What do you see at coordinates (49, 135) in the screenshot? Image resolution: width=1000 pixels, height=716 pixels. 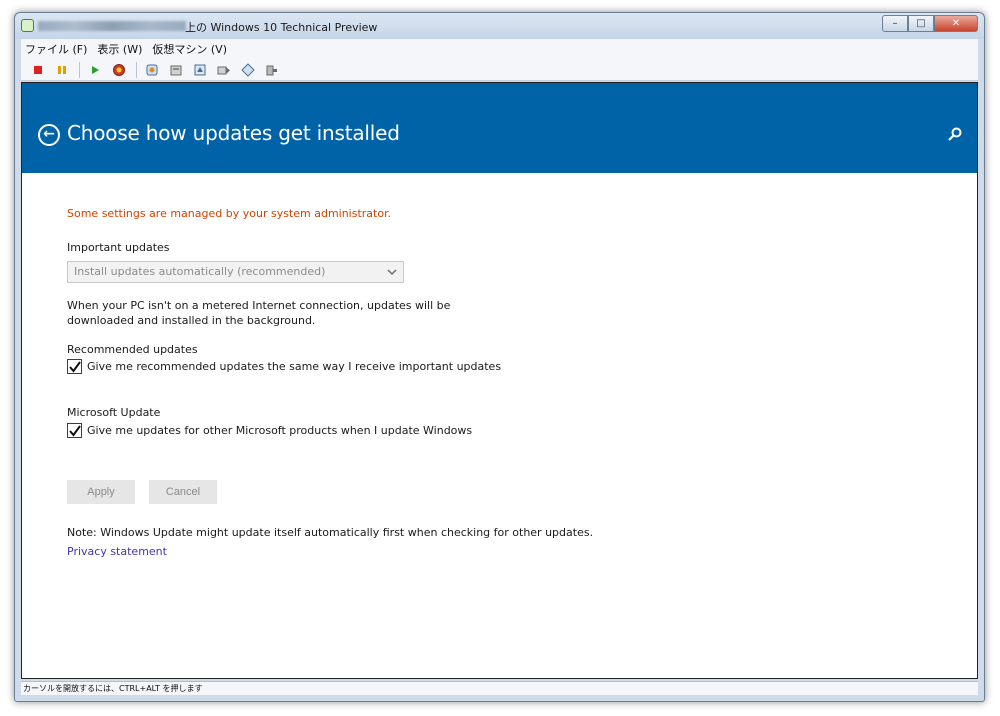 I see `back-arrow-icon: ←` at bounding box center [49, 135].